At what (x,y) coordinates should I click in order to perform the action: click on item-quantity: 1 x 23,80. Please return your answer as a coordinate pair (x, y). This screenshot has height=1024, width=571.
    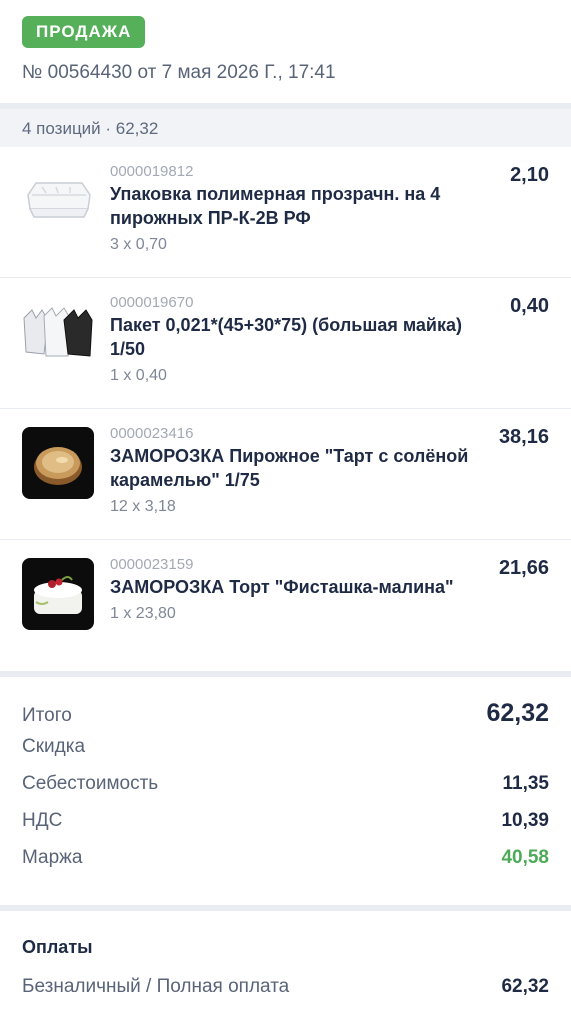
    Looking at the image, I should click on (143, 613).